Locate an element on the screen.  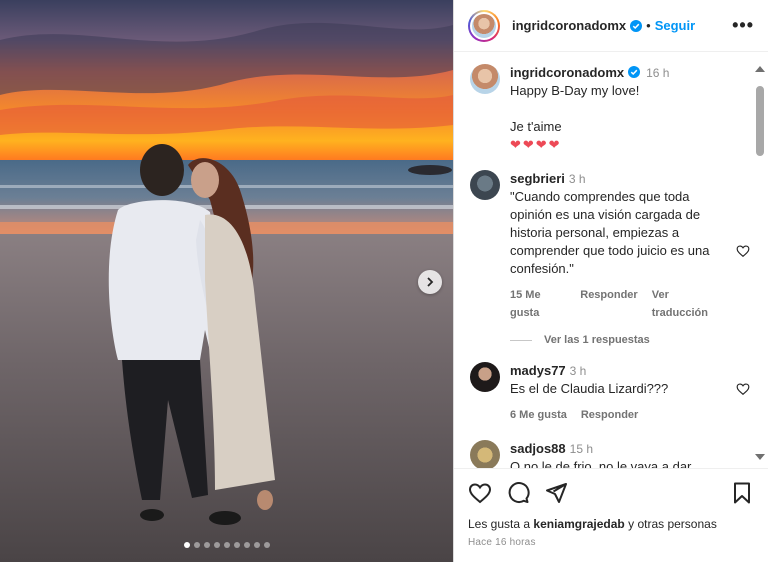
comment-username: segbrieri is located at coordinates (537, 178).